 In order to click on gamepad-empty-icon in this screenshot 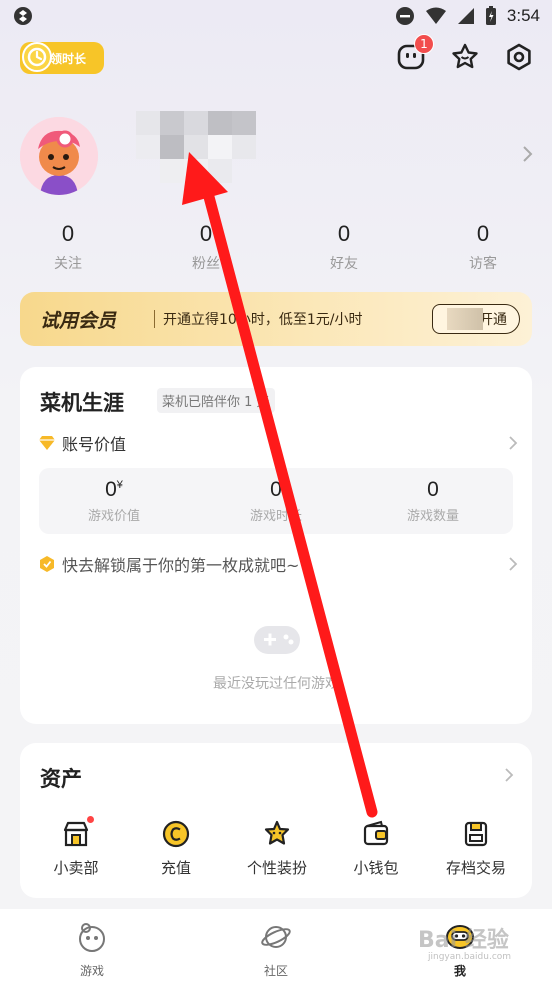, I will do `click(277, 640)`.